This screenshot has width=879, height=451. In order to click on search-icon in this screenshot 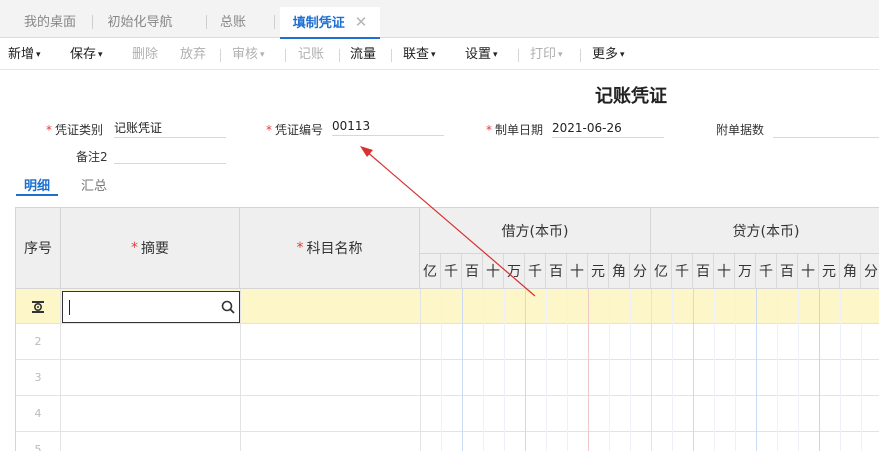, I will do `click(228, 307)`.